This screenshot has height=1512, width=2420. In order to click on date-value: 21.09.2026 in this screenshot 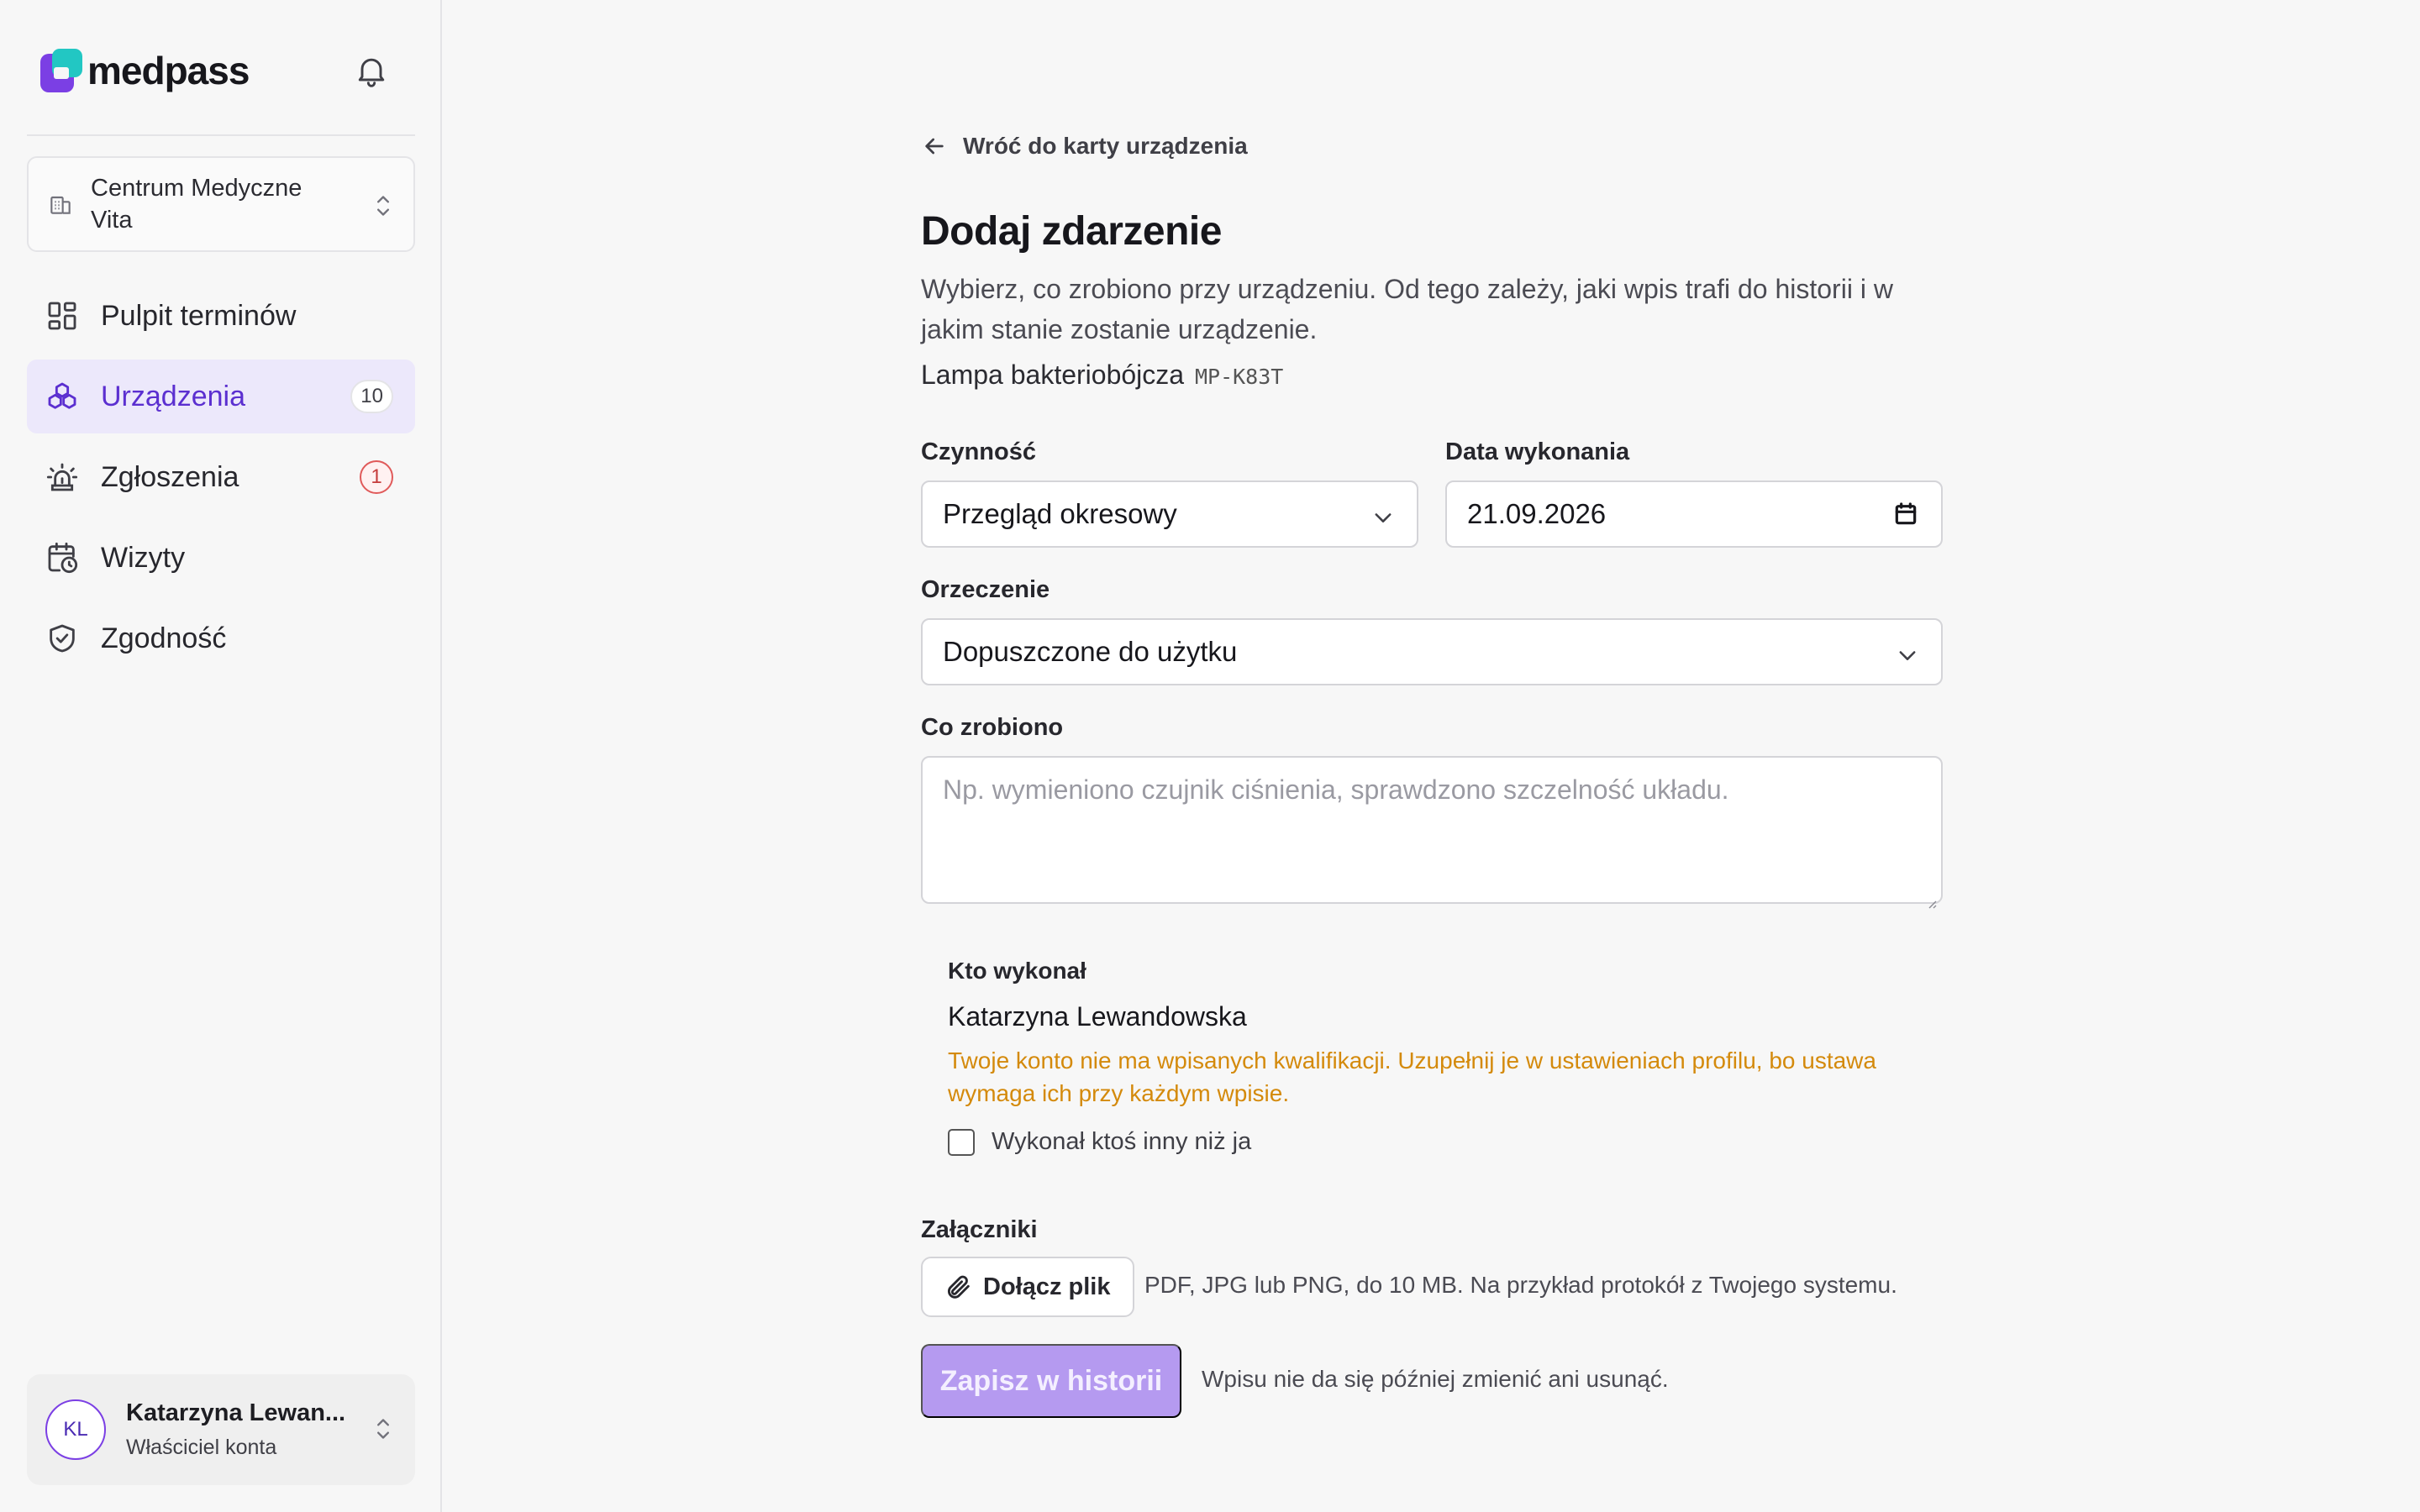, I will do `click(1537, 513)`.